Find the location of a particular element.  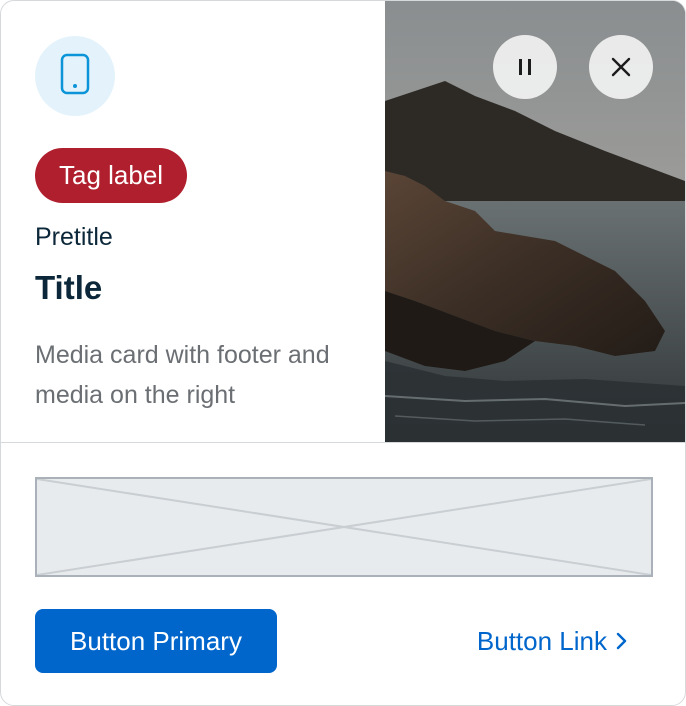

close-icon is located at coordinates (621, 67).